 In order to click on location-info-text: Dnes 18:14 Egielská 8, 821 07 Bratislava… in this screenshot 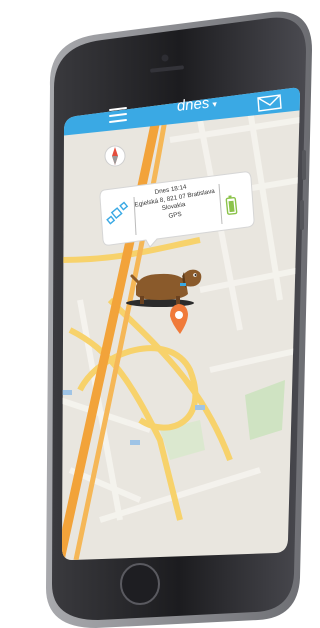, I will do `click(174, 203)`.